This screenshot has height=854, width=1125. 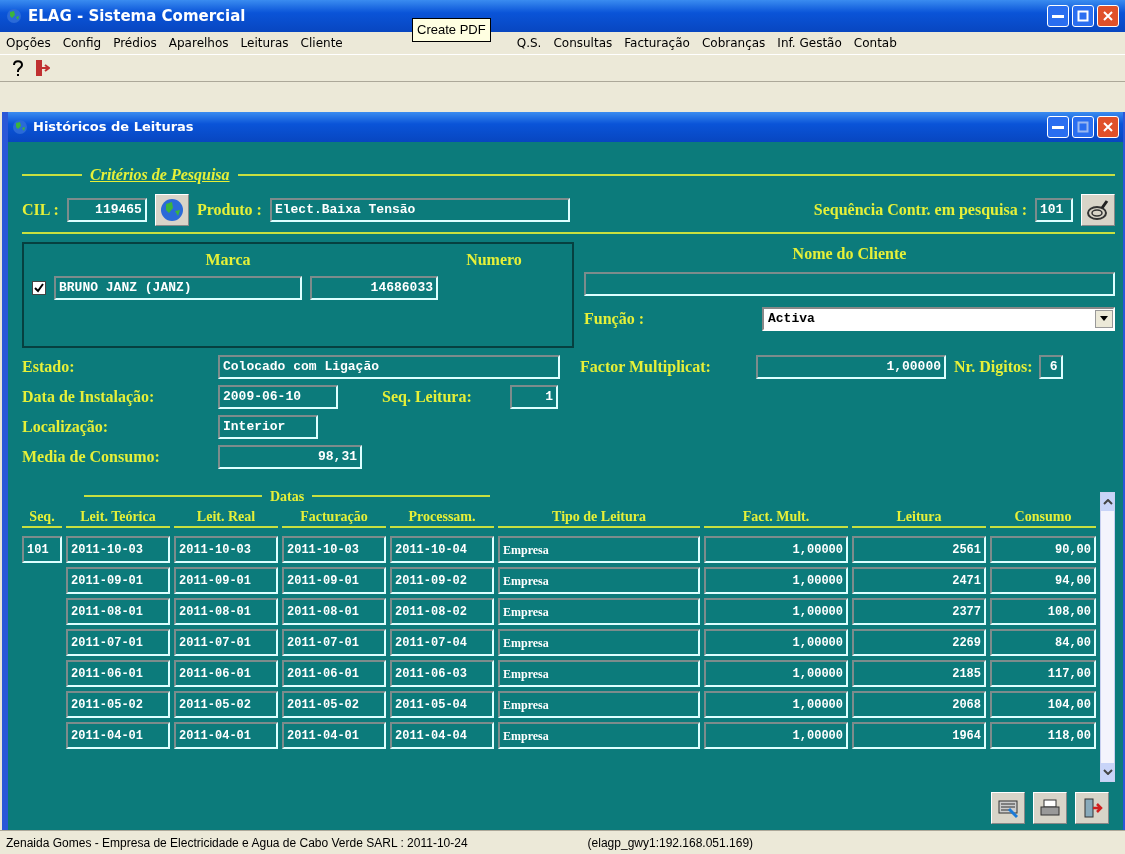 What do you see at coordinates (1107, 637) in the screenshot?
I see `scrollbar` at bounding box center [1107, 637].